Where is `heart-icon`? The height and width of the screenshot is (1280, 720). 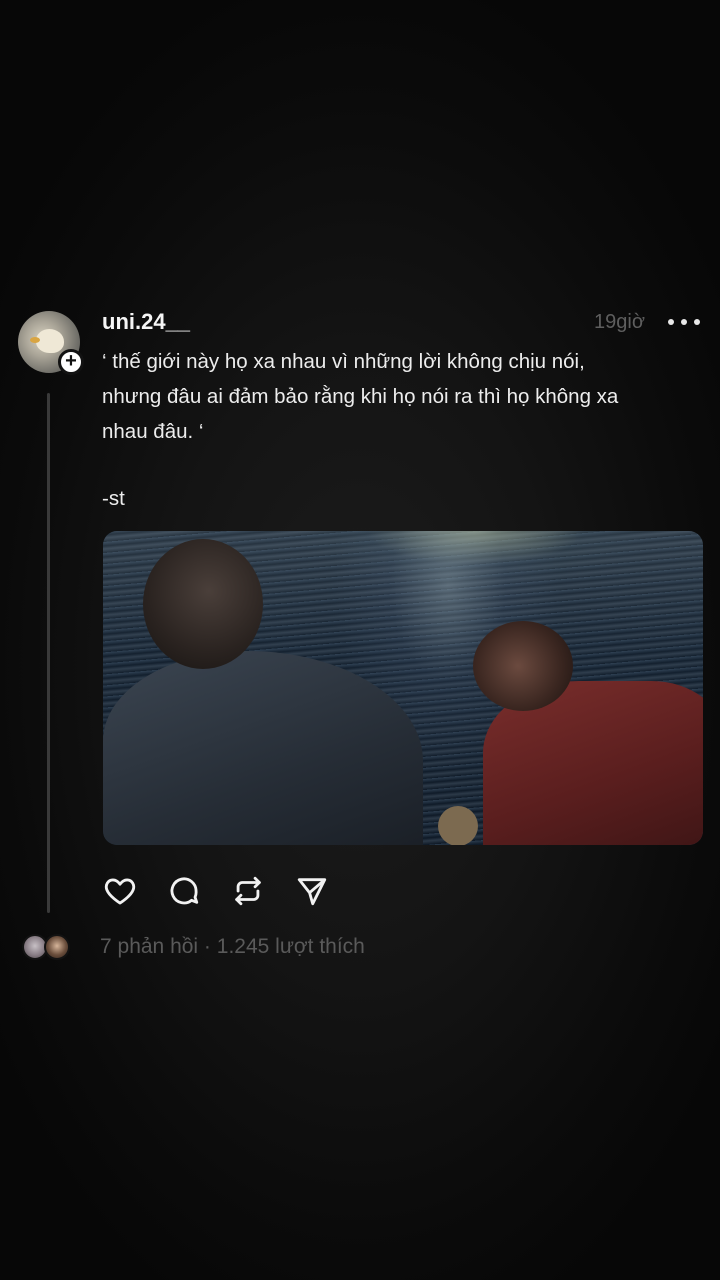 heart-icon is located at coordinates (120, 891).